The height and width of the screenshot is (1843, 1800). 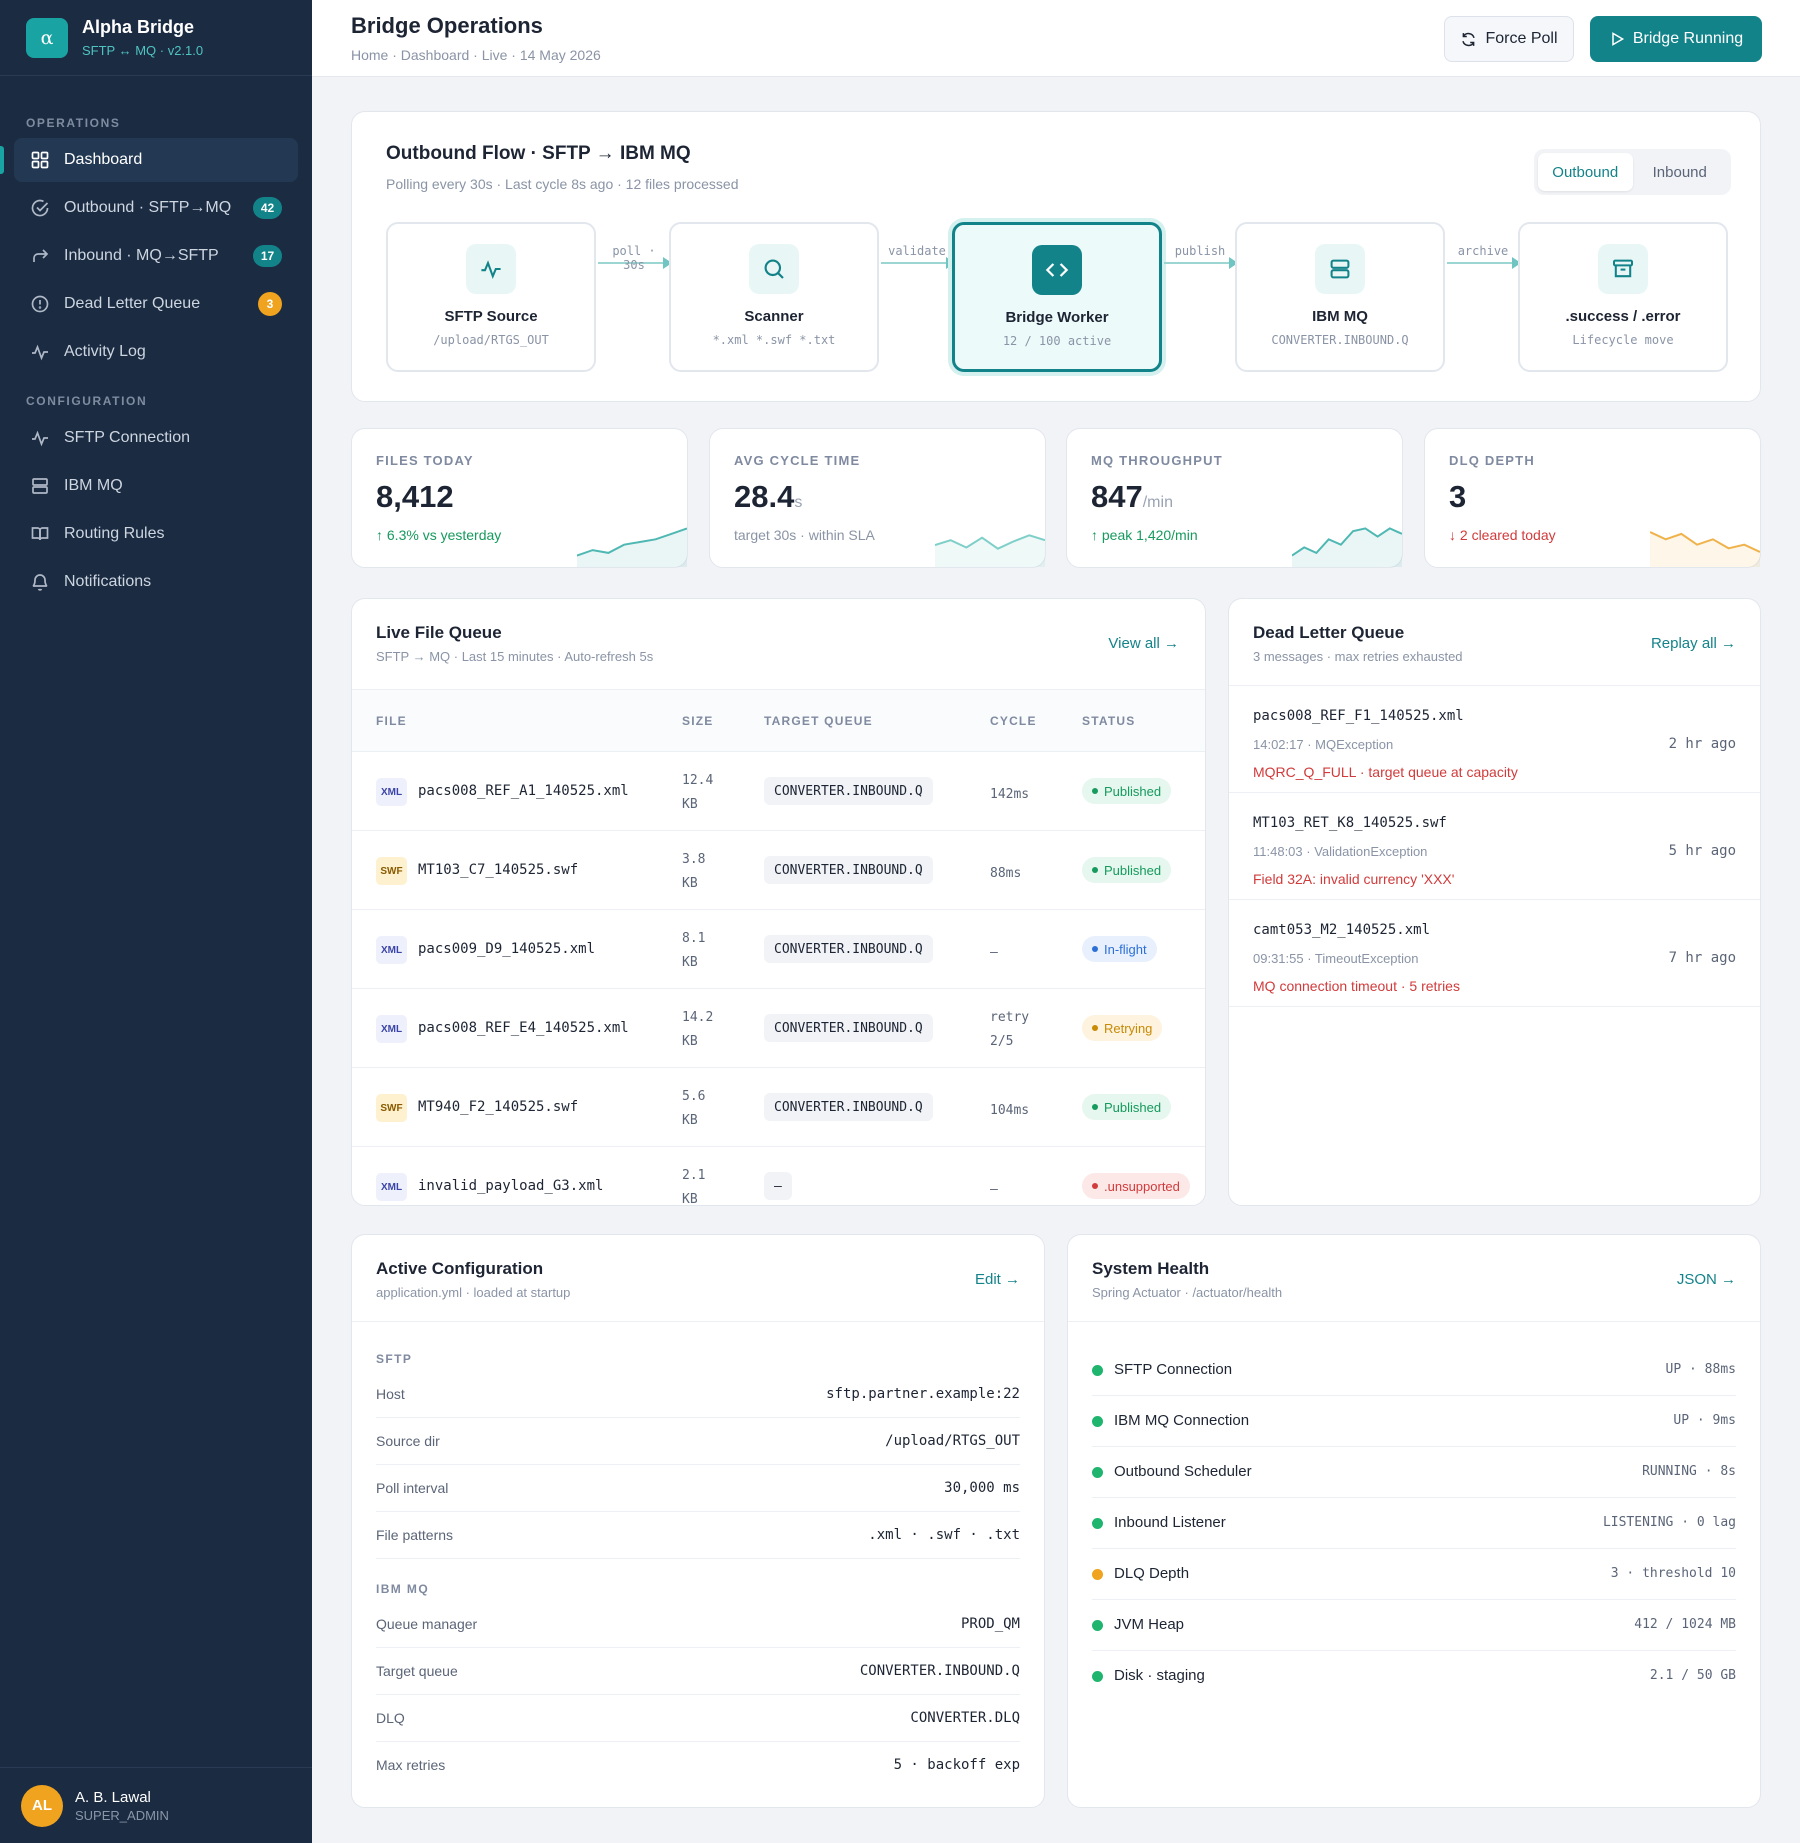 I want to click on column-header-target-queue: TARGET QUEUE, so click(x=818, y=721).